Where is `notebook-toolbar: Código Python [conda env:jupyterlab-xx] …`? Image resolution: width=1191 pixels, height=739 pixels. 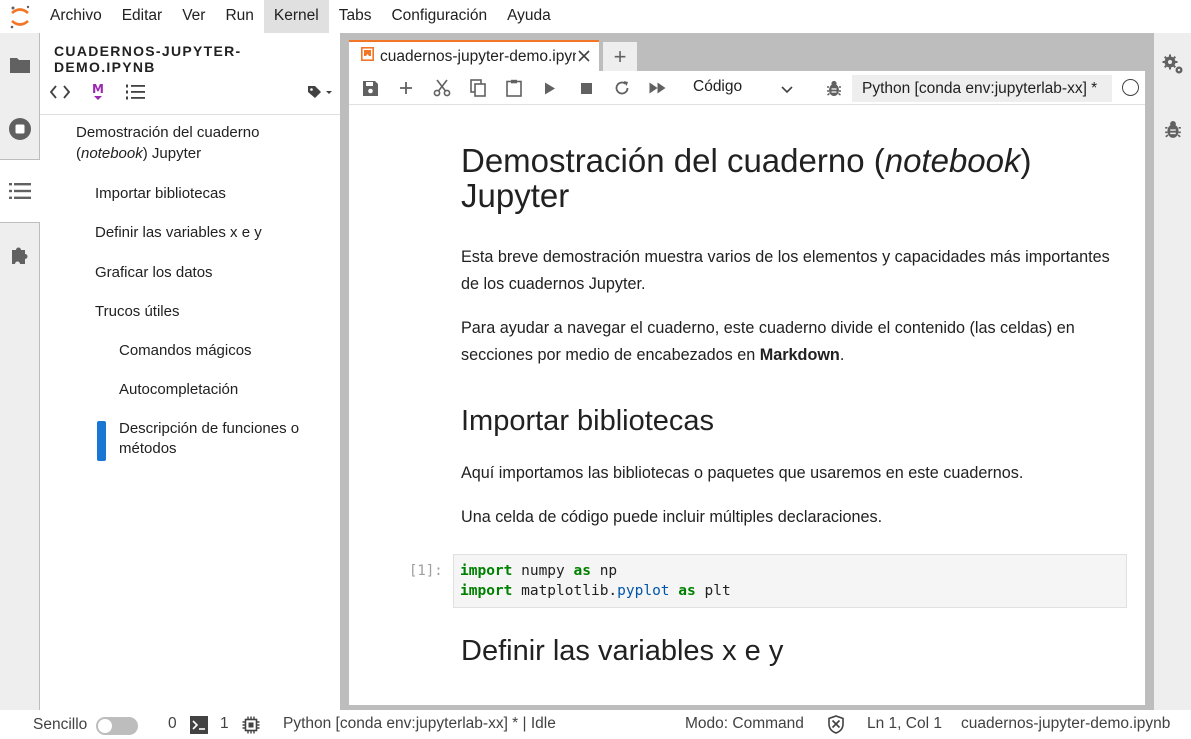 notebook-toolbar: Código Python [conda env:jupyterlab-xx] … is located at coordinates (747, 88).